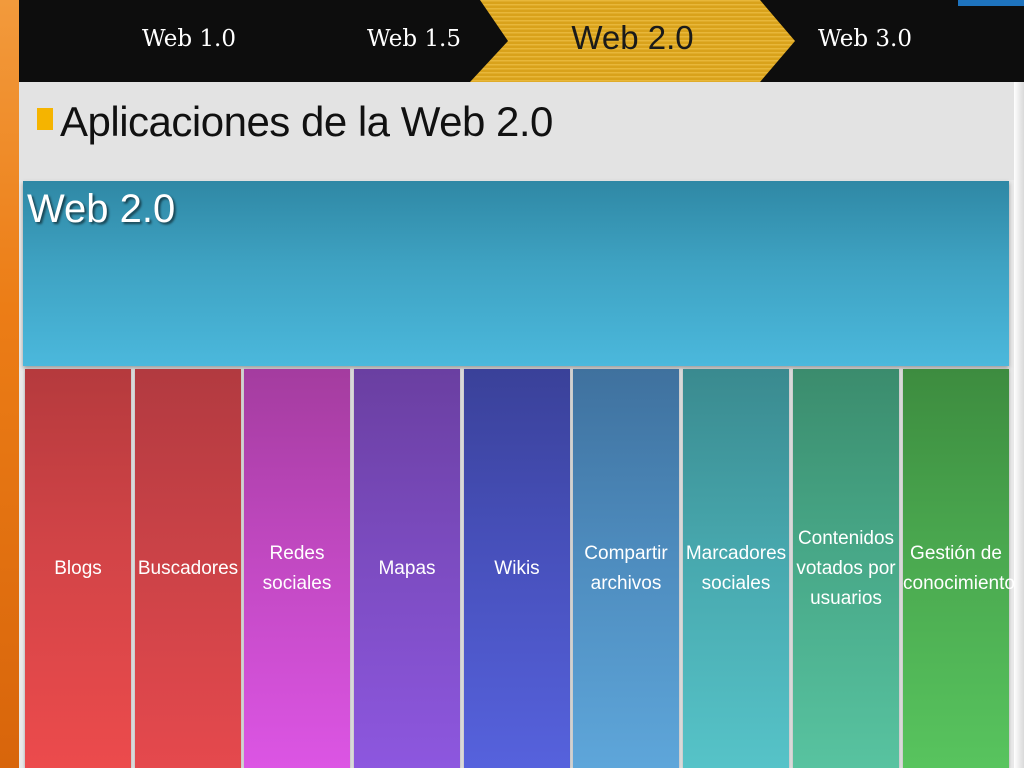  What do you see at coordinates (306, 121) in the screenshot?
I see `page-title: Aplicaciones de la Web 2.0` at bounding box center [306, 121].